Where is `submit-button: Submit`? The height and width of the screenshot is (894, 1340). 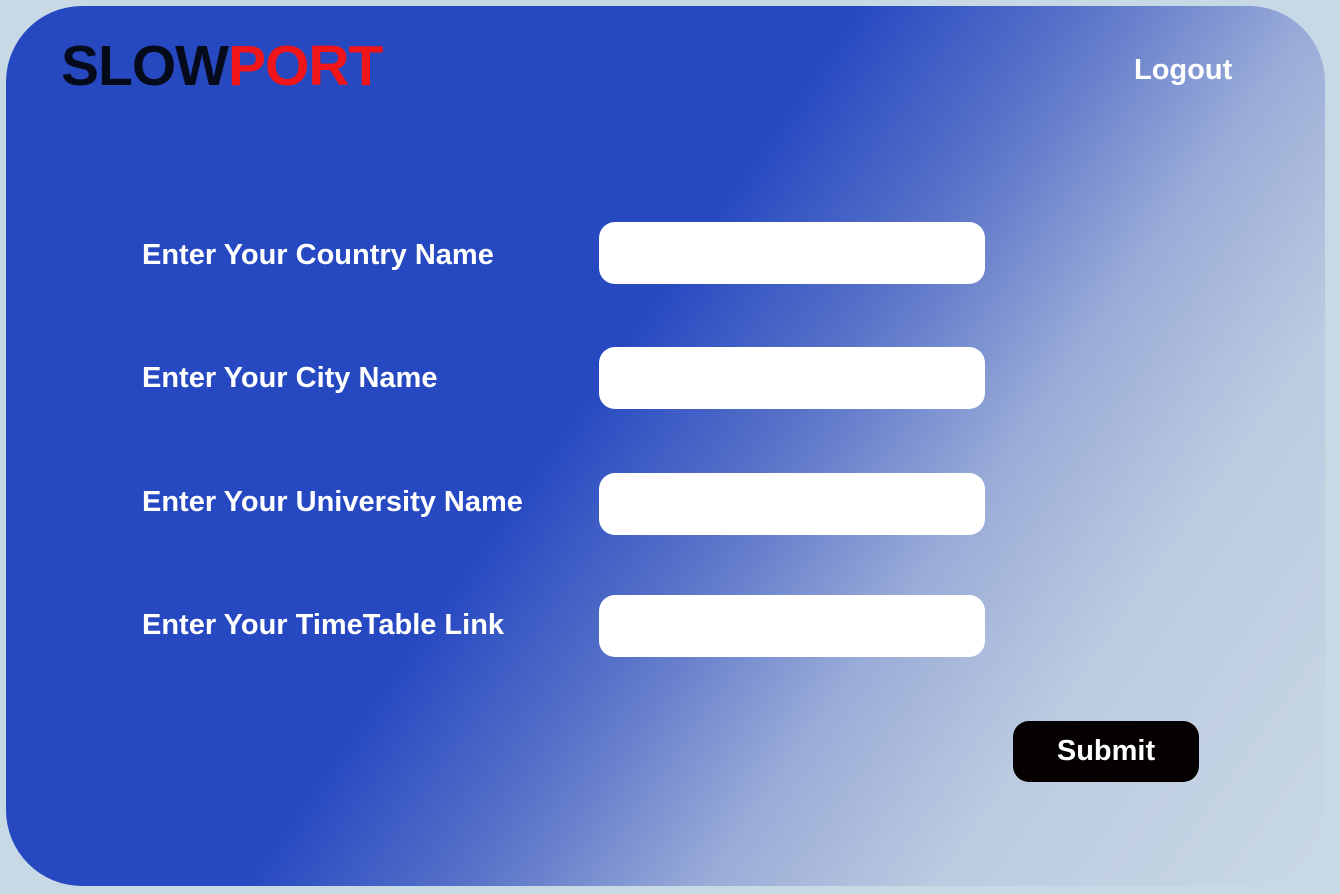 submit-button: Submit is located at coordinates (1106, 751).